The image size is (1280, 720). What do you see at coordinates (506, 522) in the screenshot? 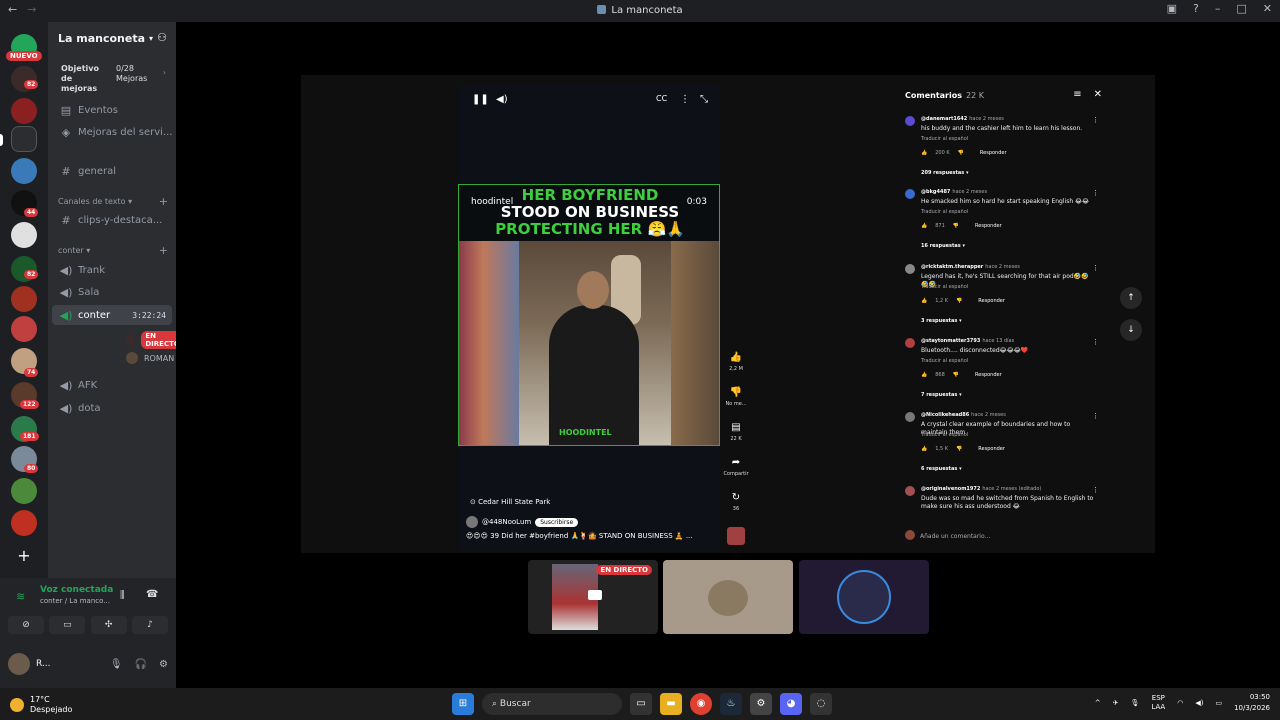
I see `channel-name: @448NooLum` at bounding box center [506, 522].